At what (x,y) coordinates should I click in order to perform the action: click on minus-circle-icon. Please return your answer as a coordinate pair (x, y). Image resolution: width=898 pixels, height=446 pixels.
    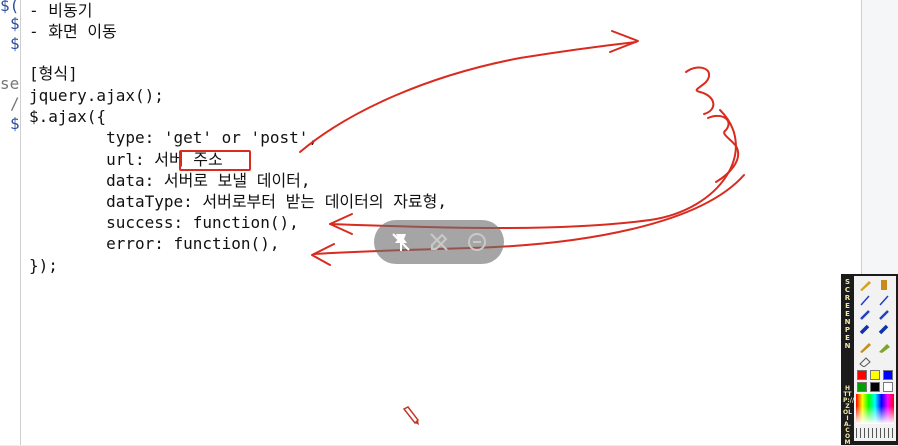
    Looking at the image, I should click on (477, 242).